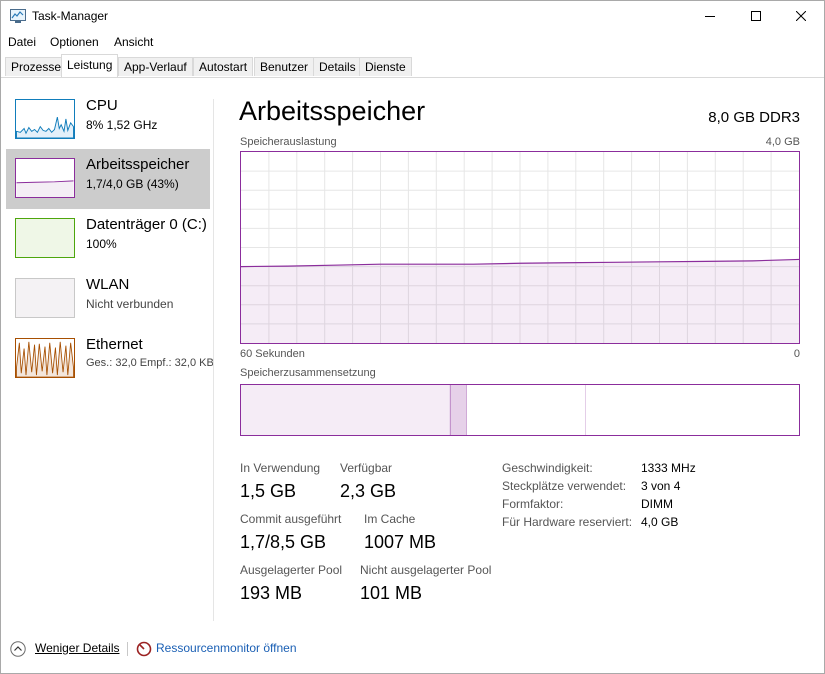  What do you see at coordinates (45, 298) in the screenshot?
I see `wlan-thumbnail` at bounding box center [45, 298].